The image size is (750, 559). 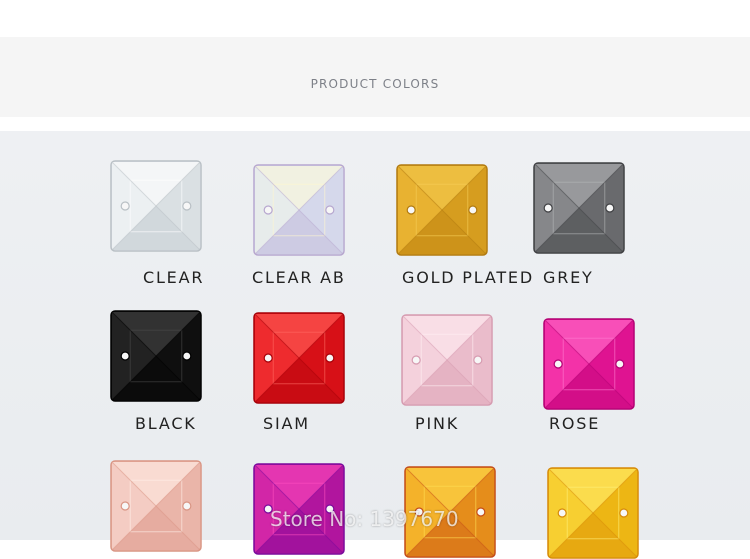 What do you see at coordinates (568, 277) in the screenshot?
I see `swatch-label: GREY` at bounding box center [568, 277].